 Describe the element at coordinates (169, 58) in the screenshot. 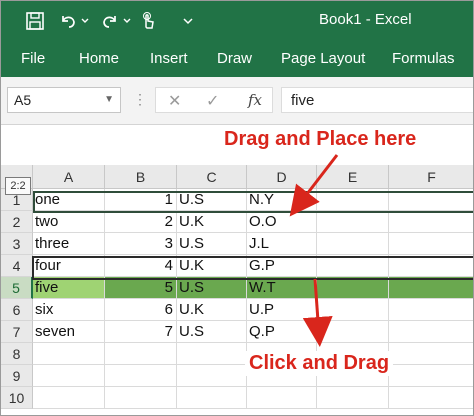

I see `tab-insert: Insert` at that location.